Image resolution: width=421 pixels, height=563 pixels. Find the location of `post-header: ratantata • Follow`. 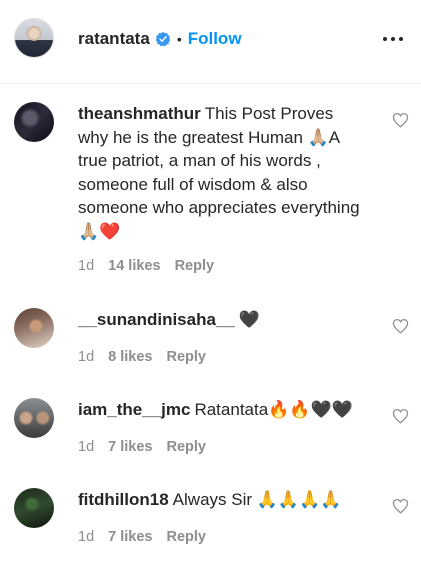

post-header: ratantata • Follow is located at coordinates (210, 42).